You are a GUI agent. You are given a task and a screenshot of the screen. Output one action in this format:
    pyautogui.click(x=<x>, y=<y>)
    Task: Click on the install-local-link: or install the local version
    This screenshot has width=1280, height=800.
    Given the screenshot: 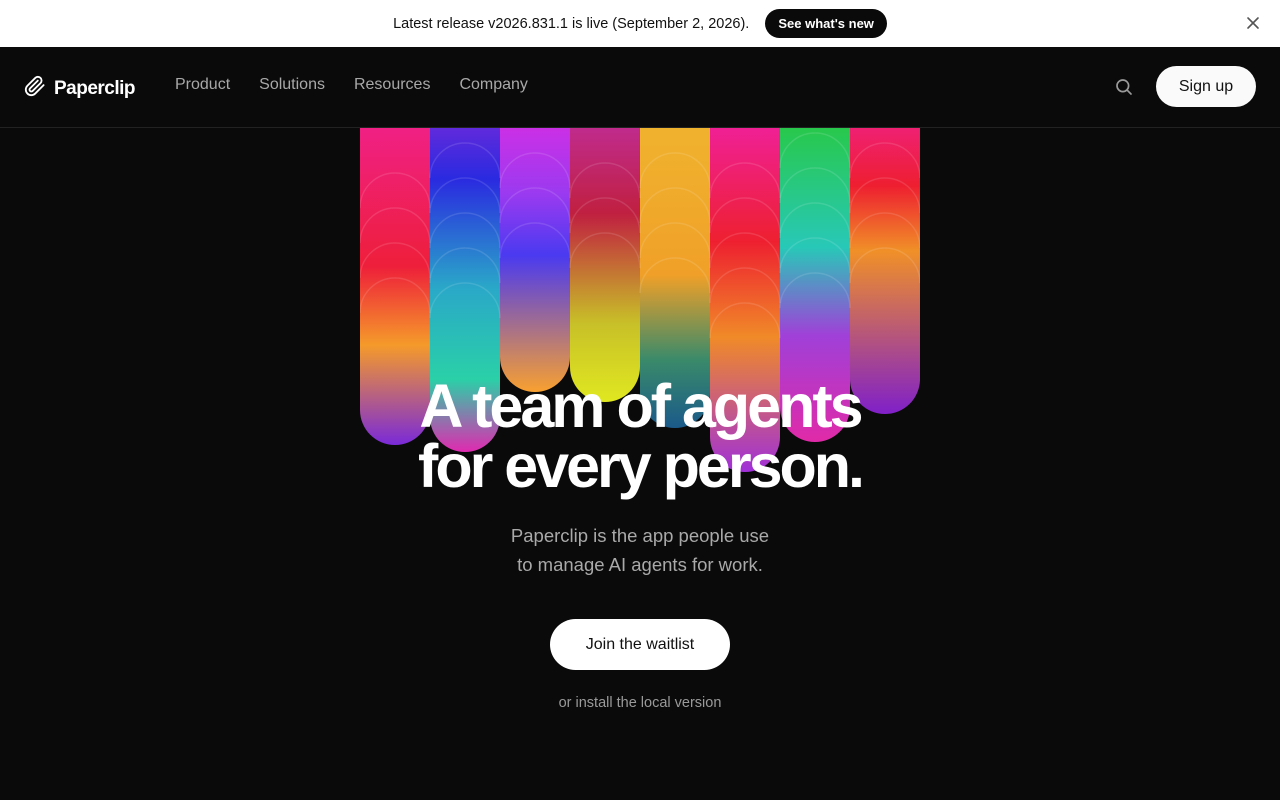 What is the action you would take?
    pyautogui.click(x=640, y=703)
    